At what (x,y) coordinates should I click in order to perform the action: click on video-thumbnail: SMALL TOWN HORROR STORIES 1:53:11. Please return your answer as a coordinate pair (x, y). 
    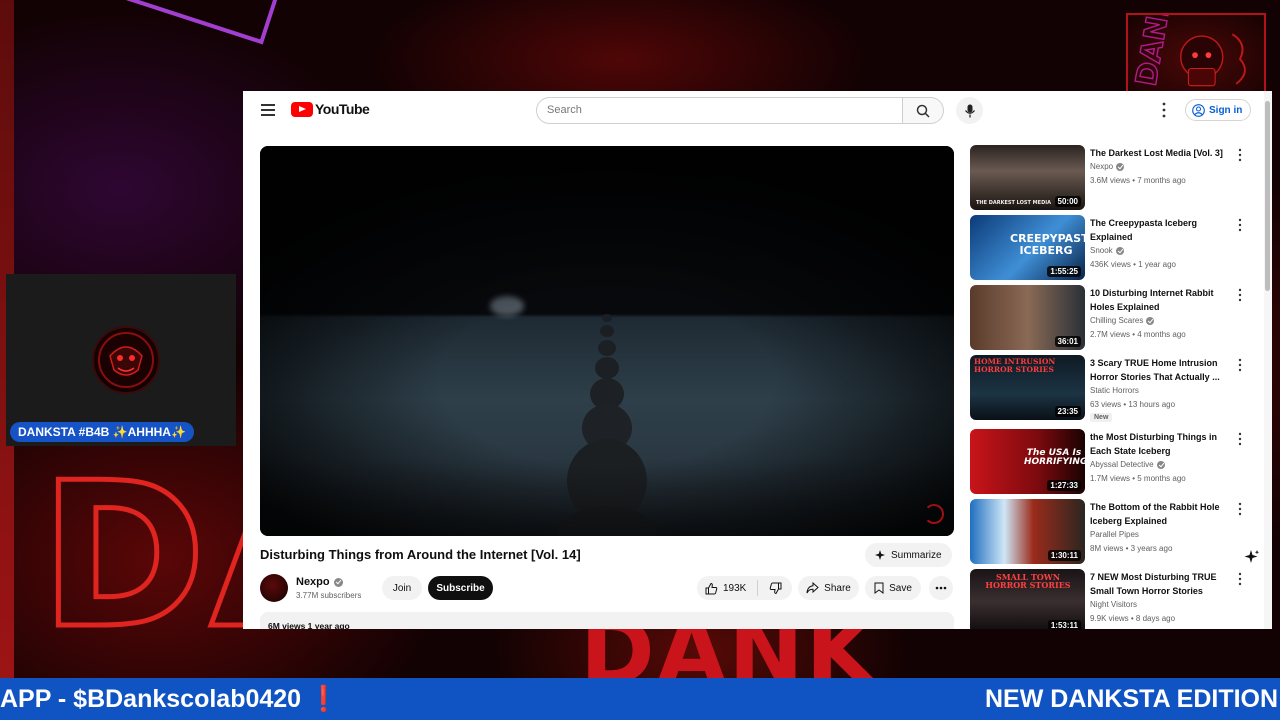
    Looking at the image, I should click on (1027, 599).